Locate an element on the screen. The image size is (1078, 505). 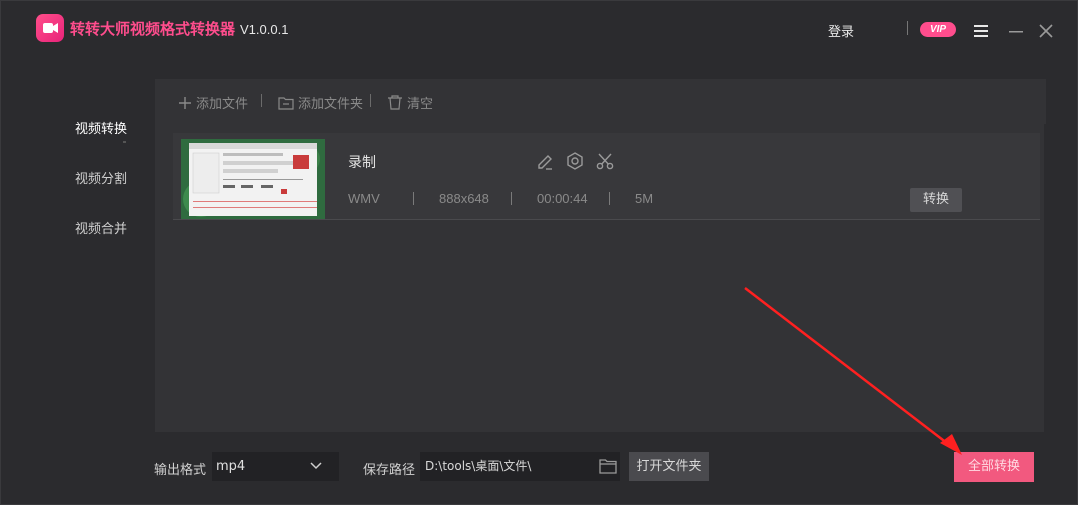
plus-icon is located at coordinates (185, 102).